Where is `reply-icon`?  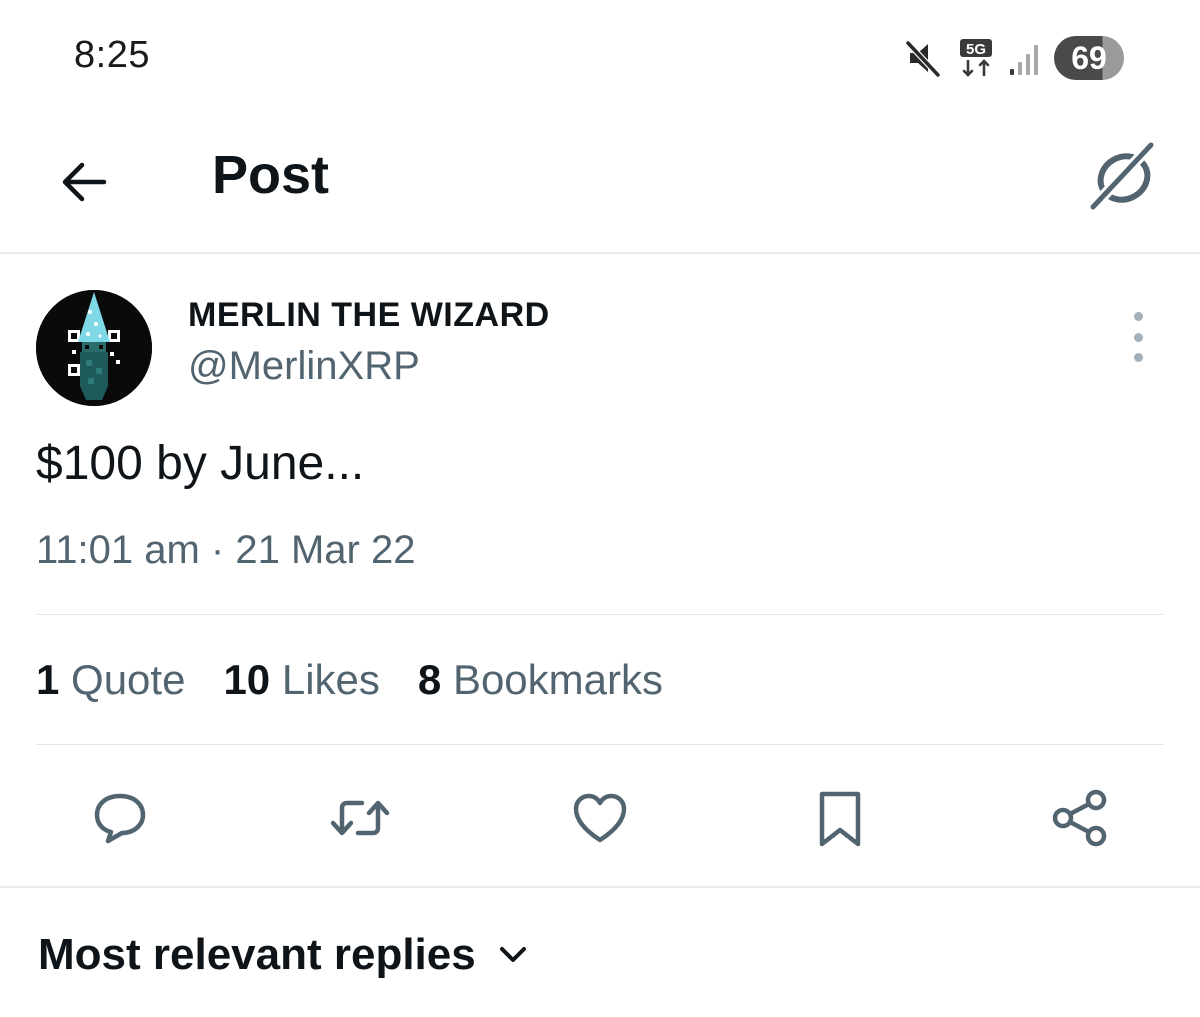 reply-icon is located at coordinates (120, 818).